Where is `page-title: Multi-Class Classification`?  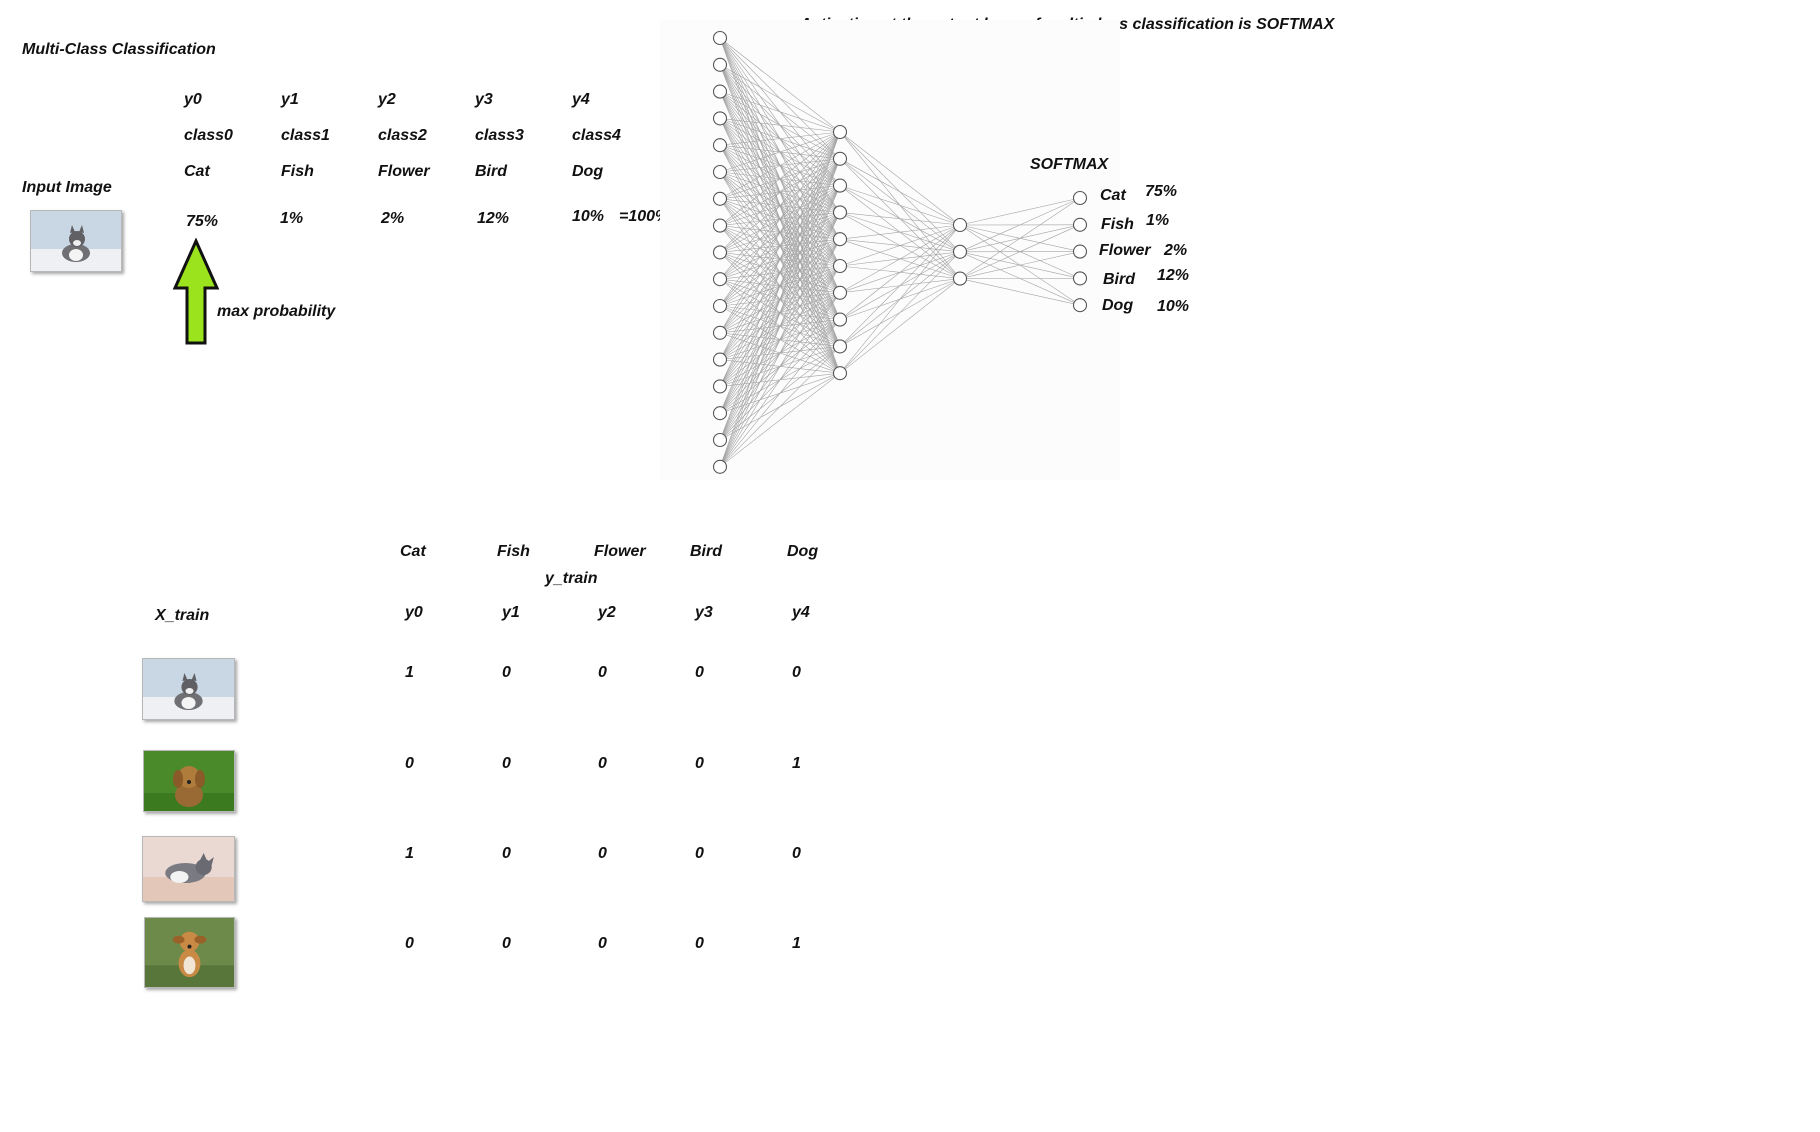
page-title: Multi-Class Classification is located at coordinates (119, 49).